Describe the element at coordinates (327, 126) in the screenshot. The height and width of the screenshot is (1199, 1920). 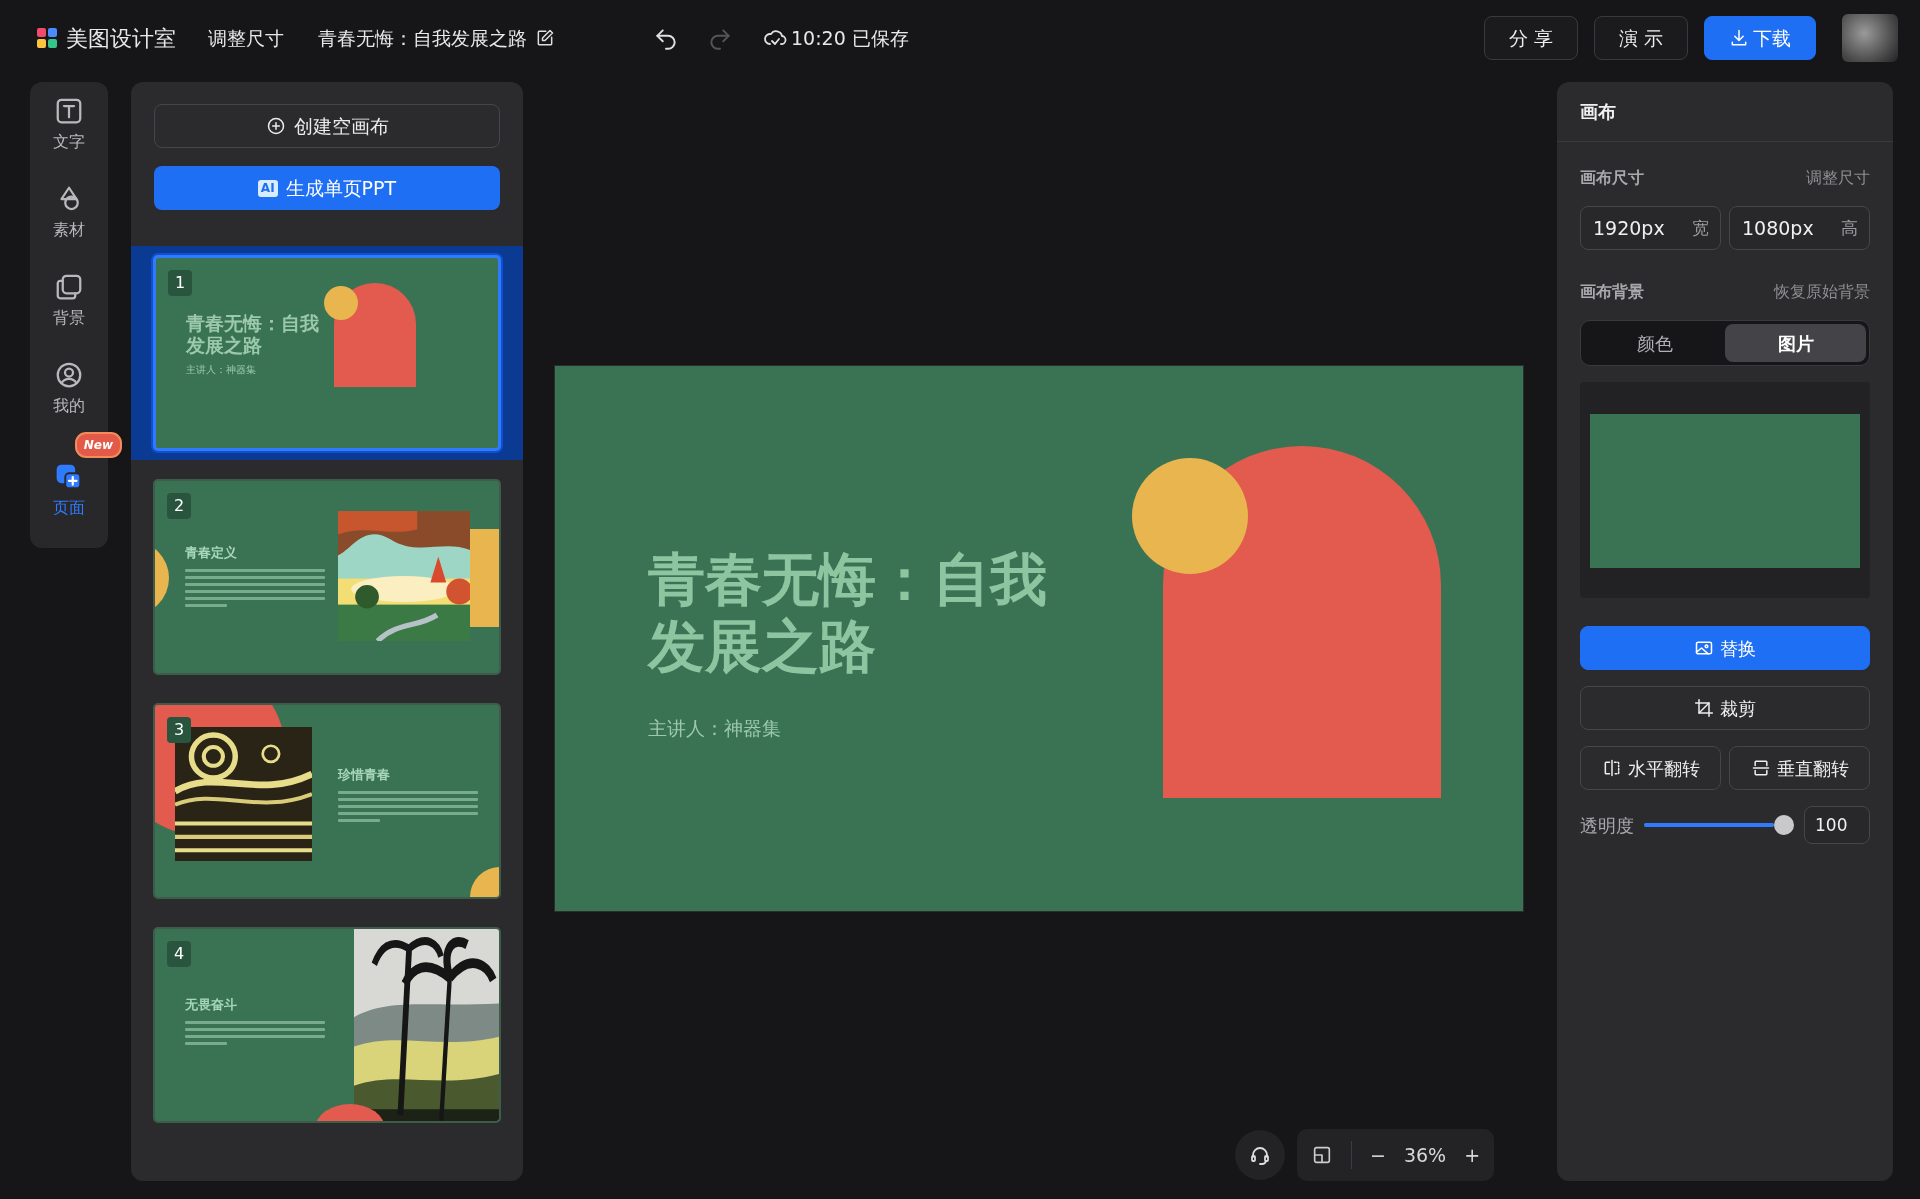
I see `create-canvas-button: 创建空画布` at that location.